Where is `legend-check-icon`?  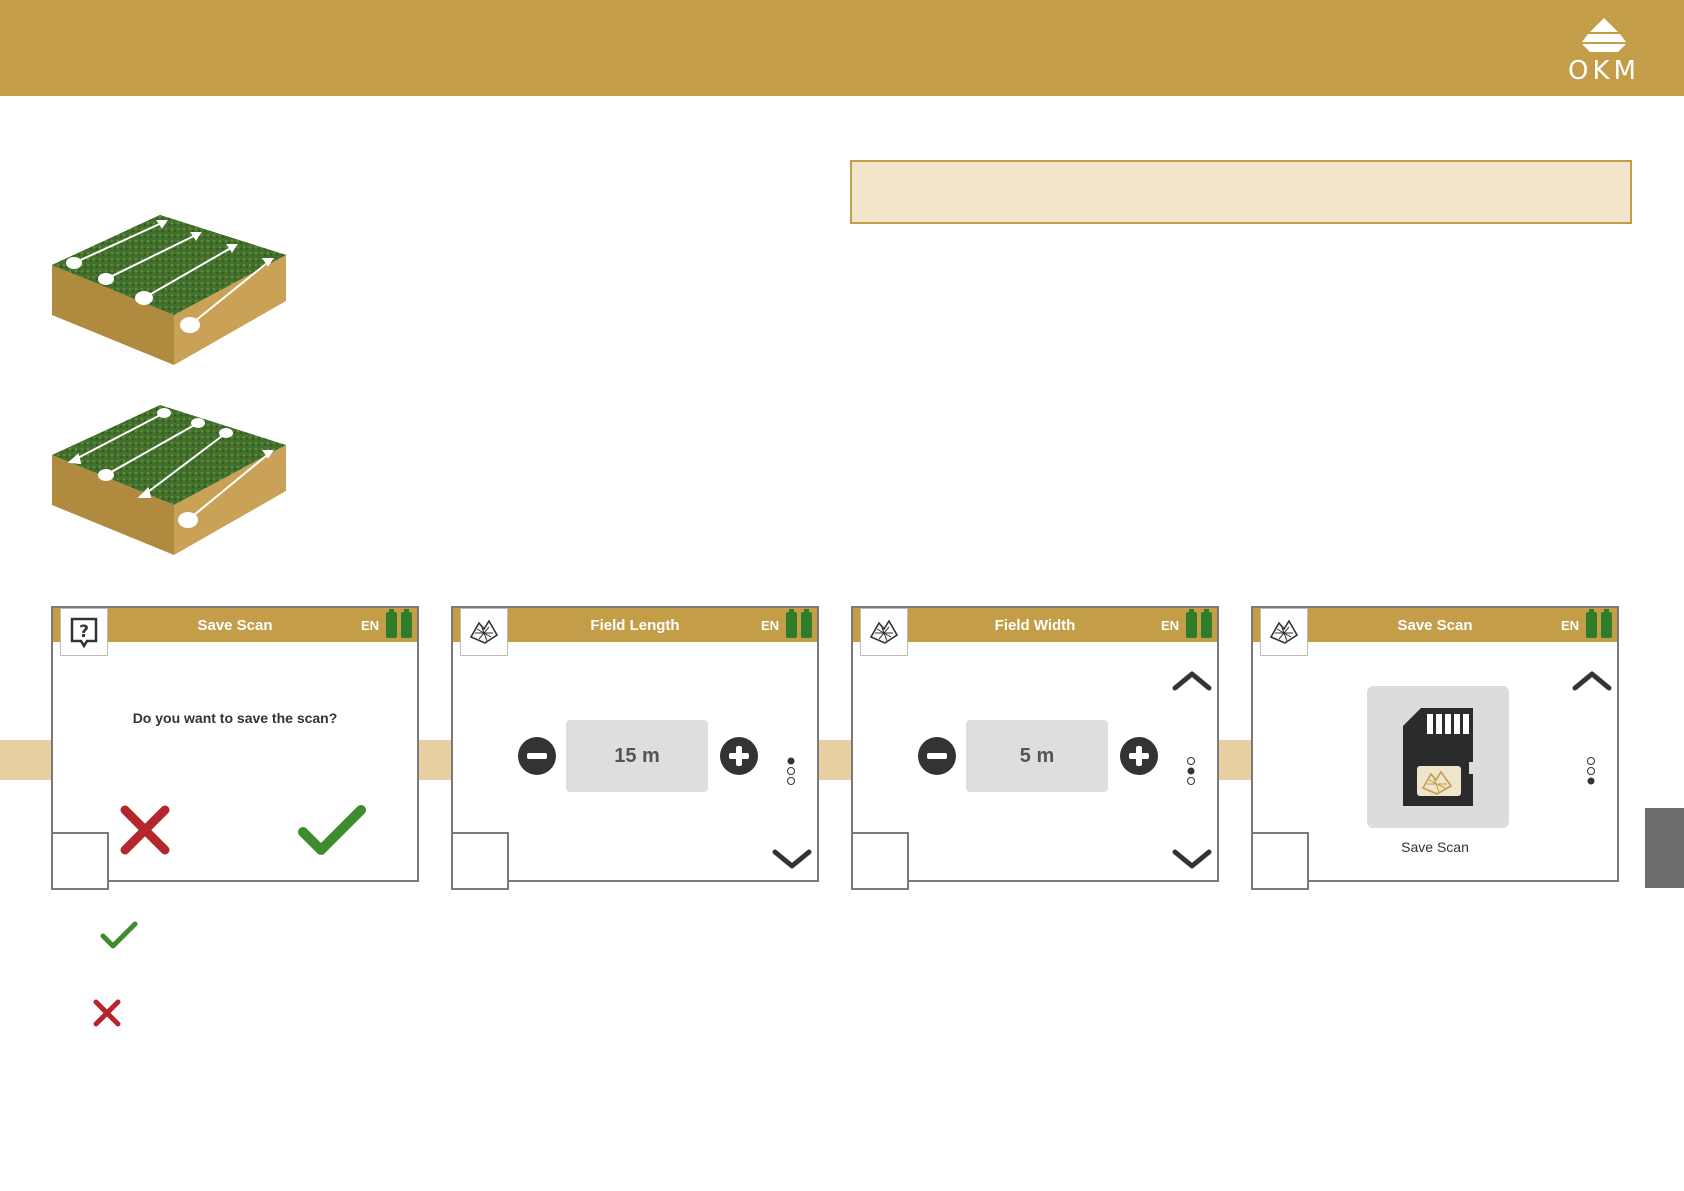 legend-check-icon is located at coordinates (119, 935).